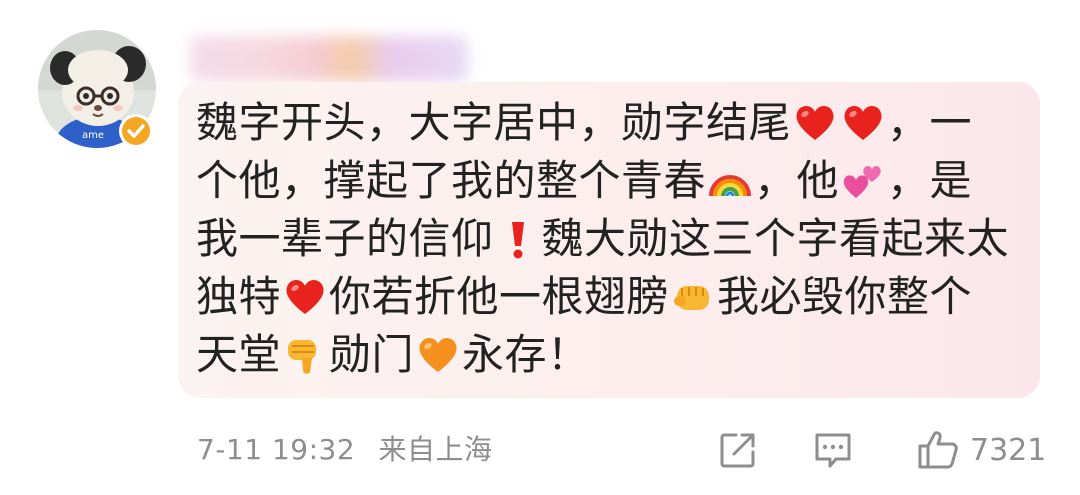 This screenshot has width=1080, height=495. What do you see at coordinates (305, 355) in the screenshot?
I see `thumbs-down-emoji` at bounding box center [305, 355].